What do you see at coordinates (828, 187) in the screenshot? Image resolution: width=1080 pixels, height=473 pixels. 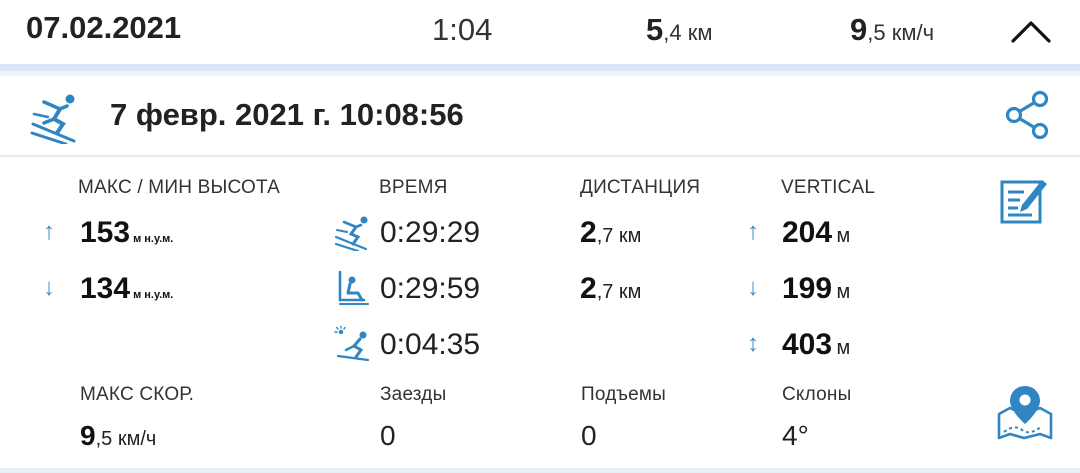 I see `label-vertical: VERTICAL` at bounding box center [828, 187].